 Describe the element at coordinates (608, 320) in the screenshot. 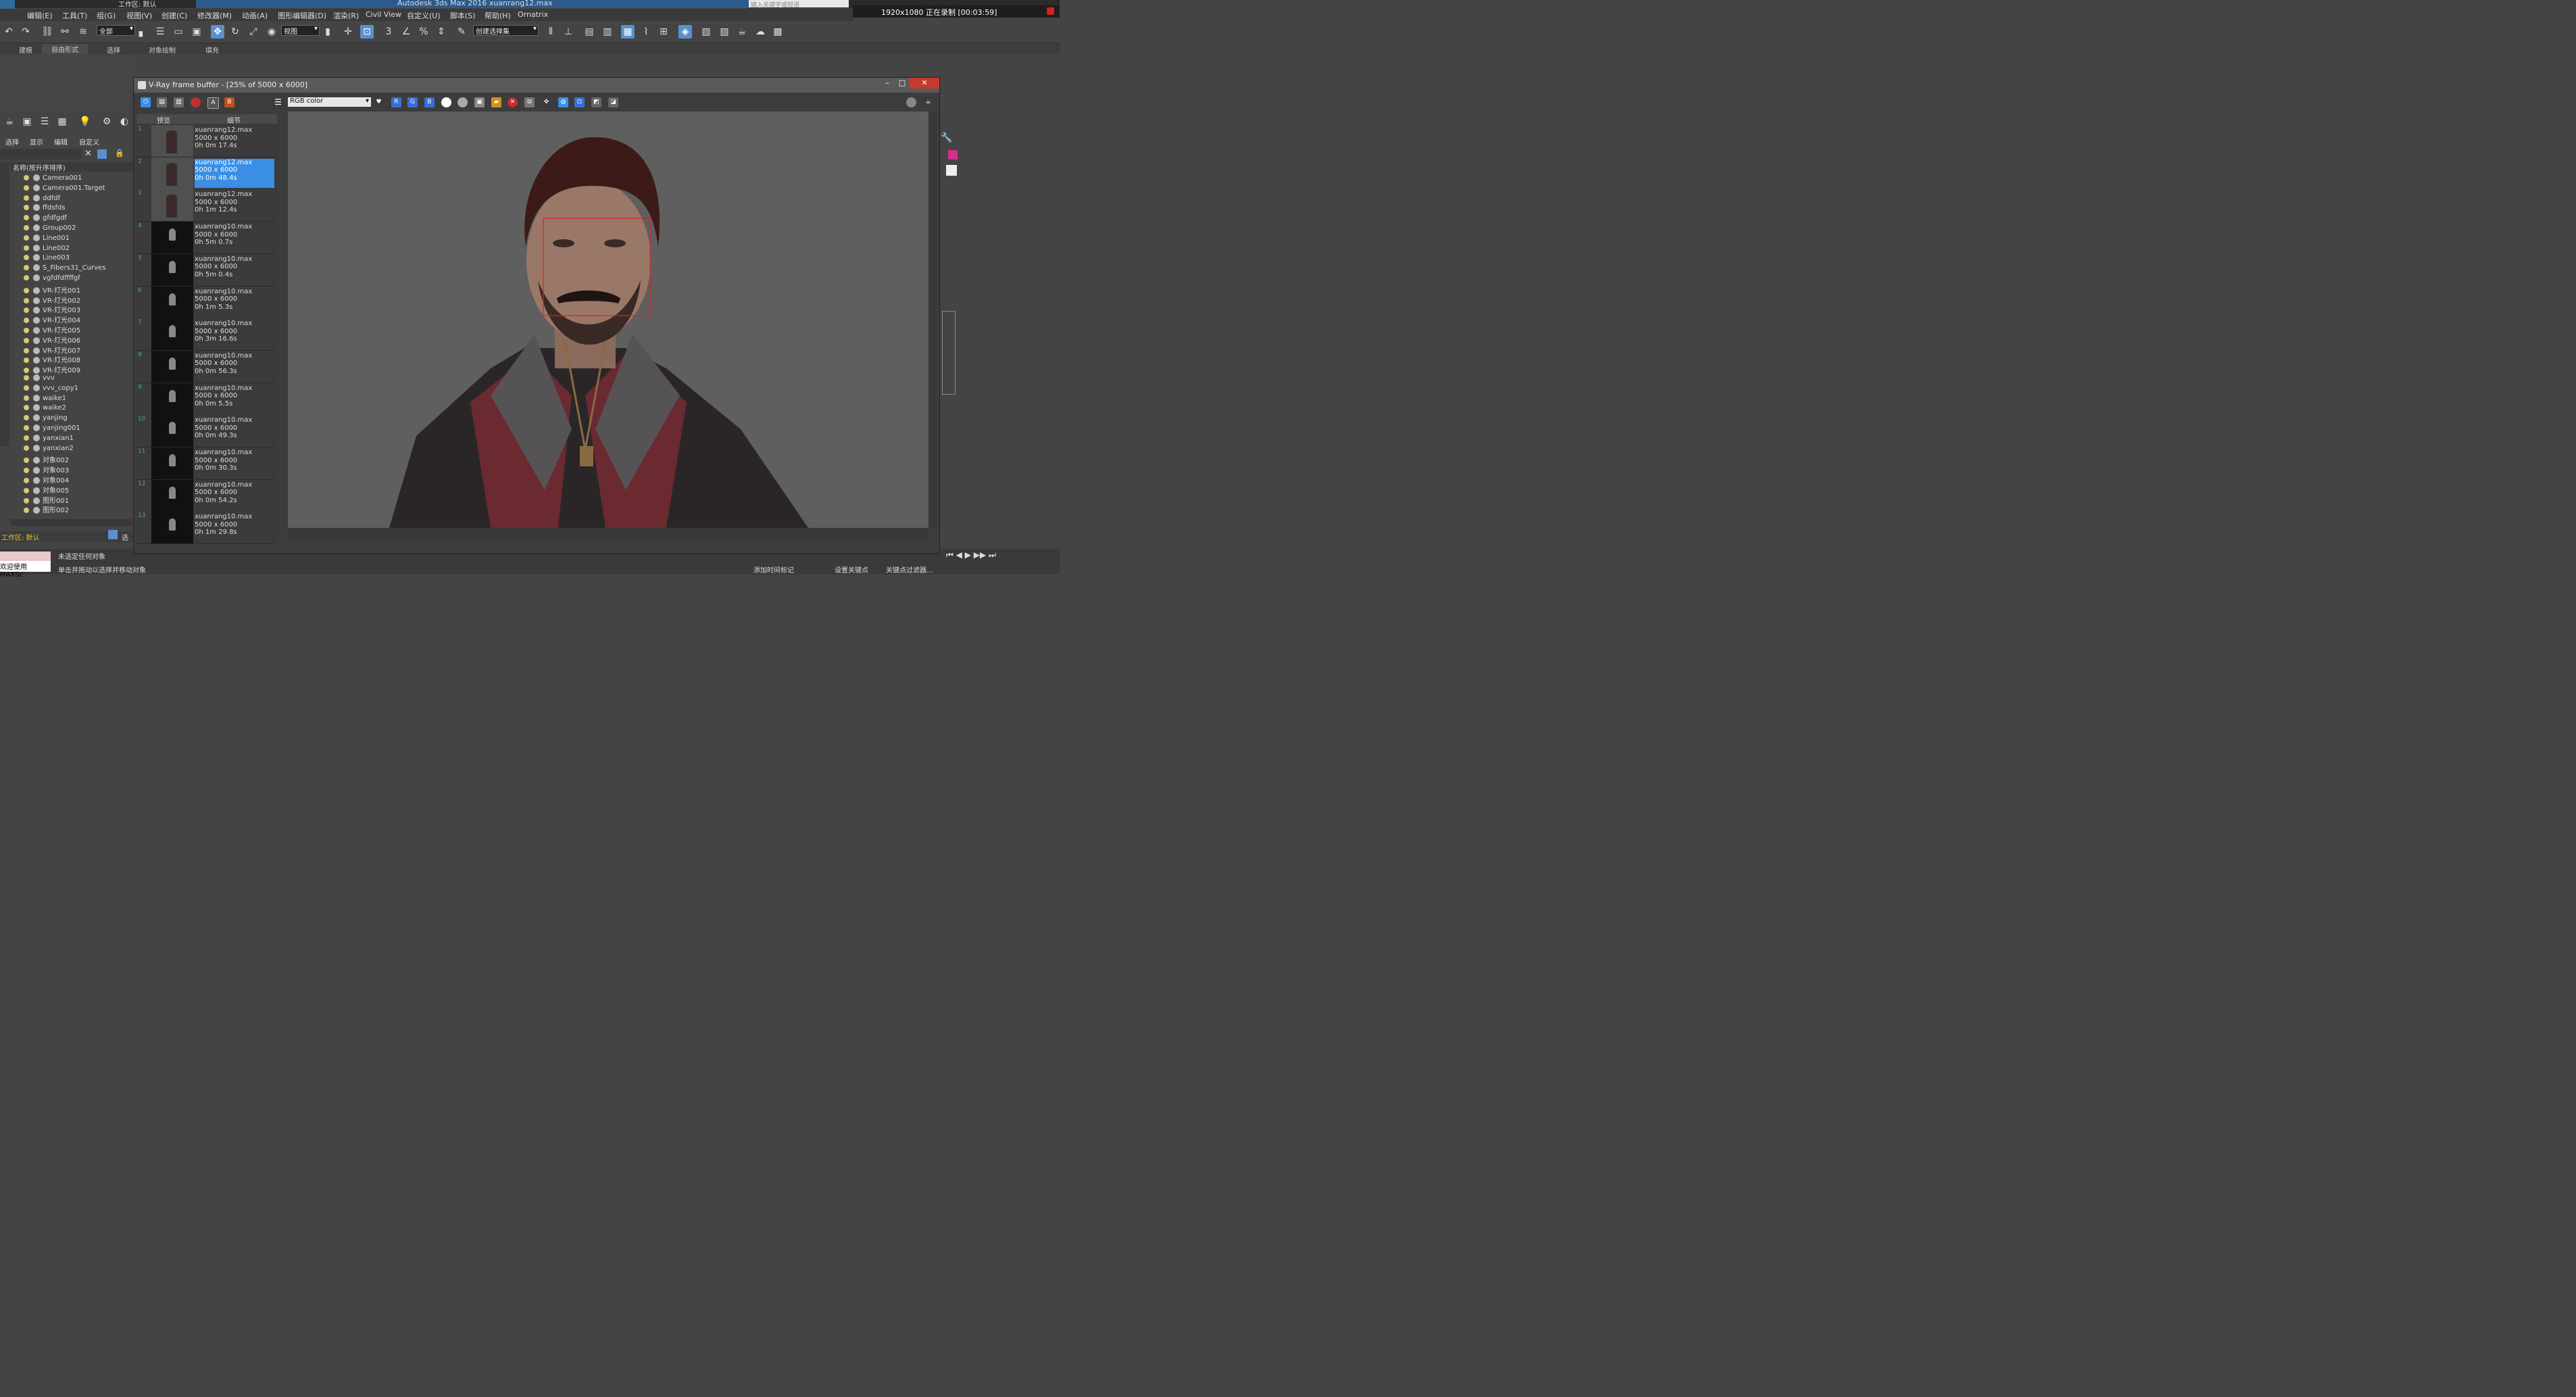

I see `rendered-image` at that location.